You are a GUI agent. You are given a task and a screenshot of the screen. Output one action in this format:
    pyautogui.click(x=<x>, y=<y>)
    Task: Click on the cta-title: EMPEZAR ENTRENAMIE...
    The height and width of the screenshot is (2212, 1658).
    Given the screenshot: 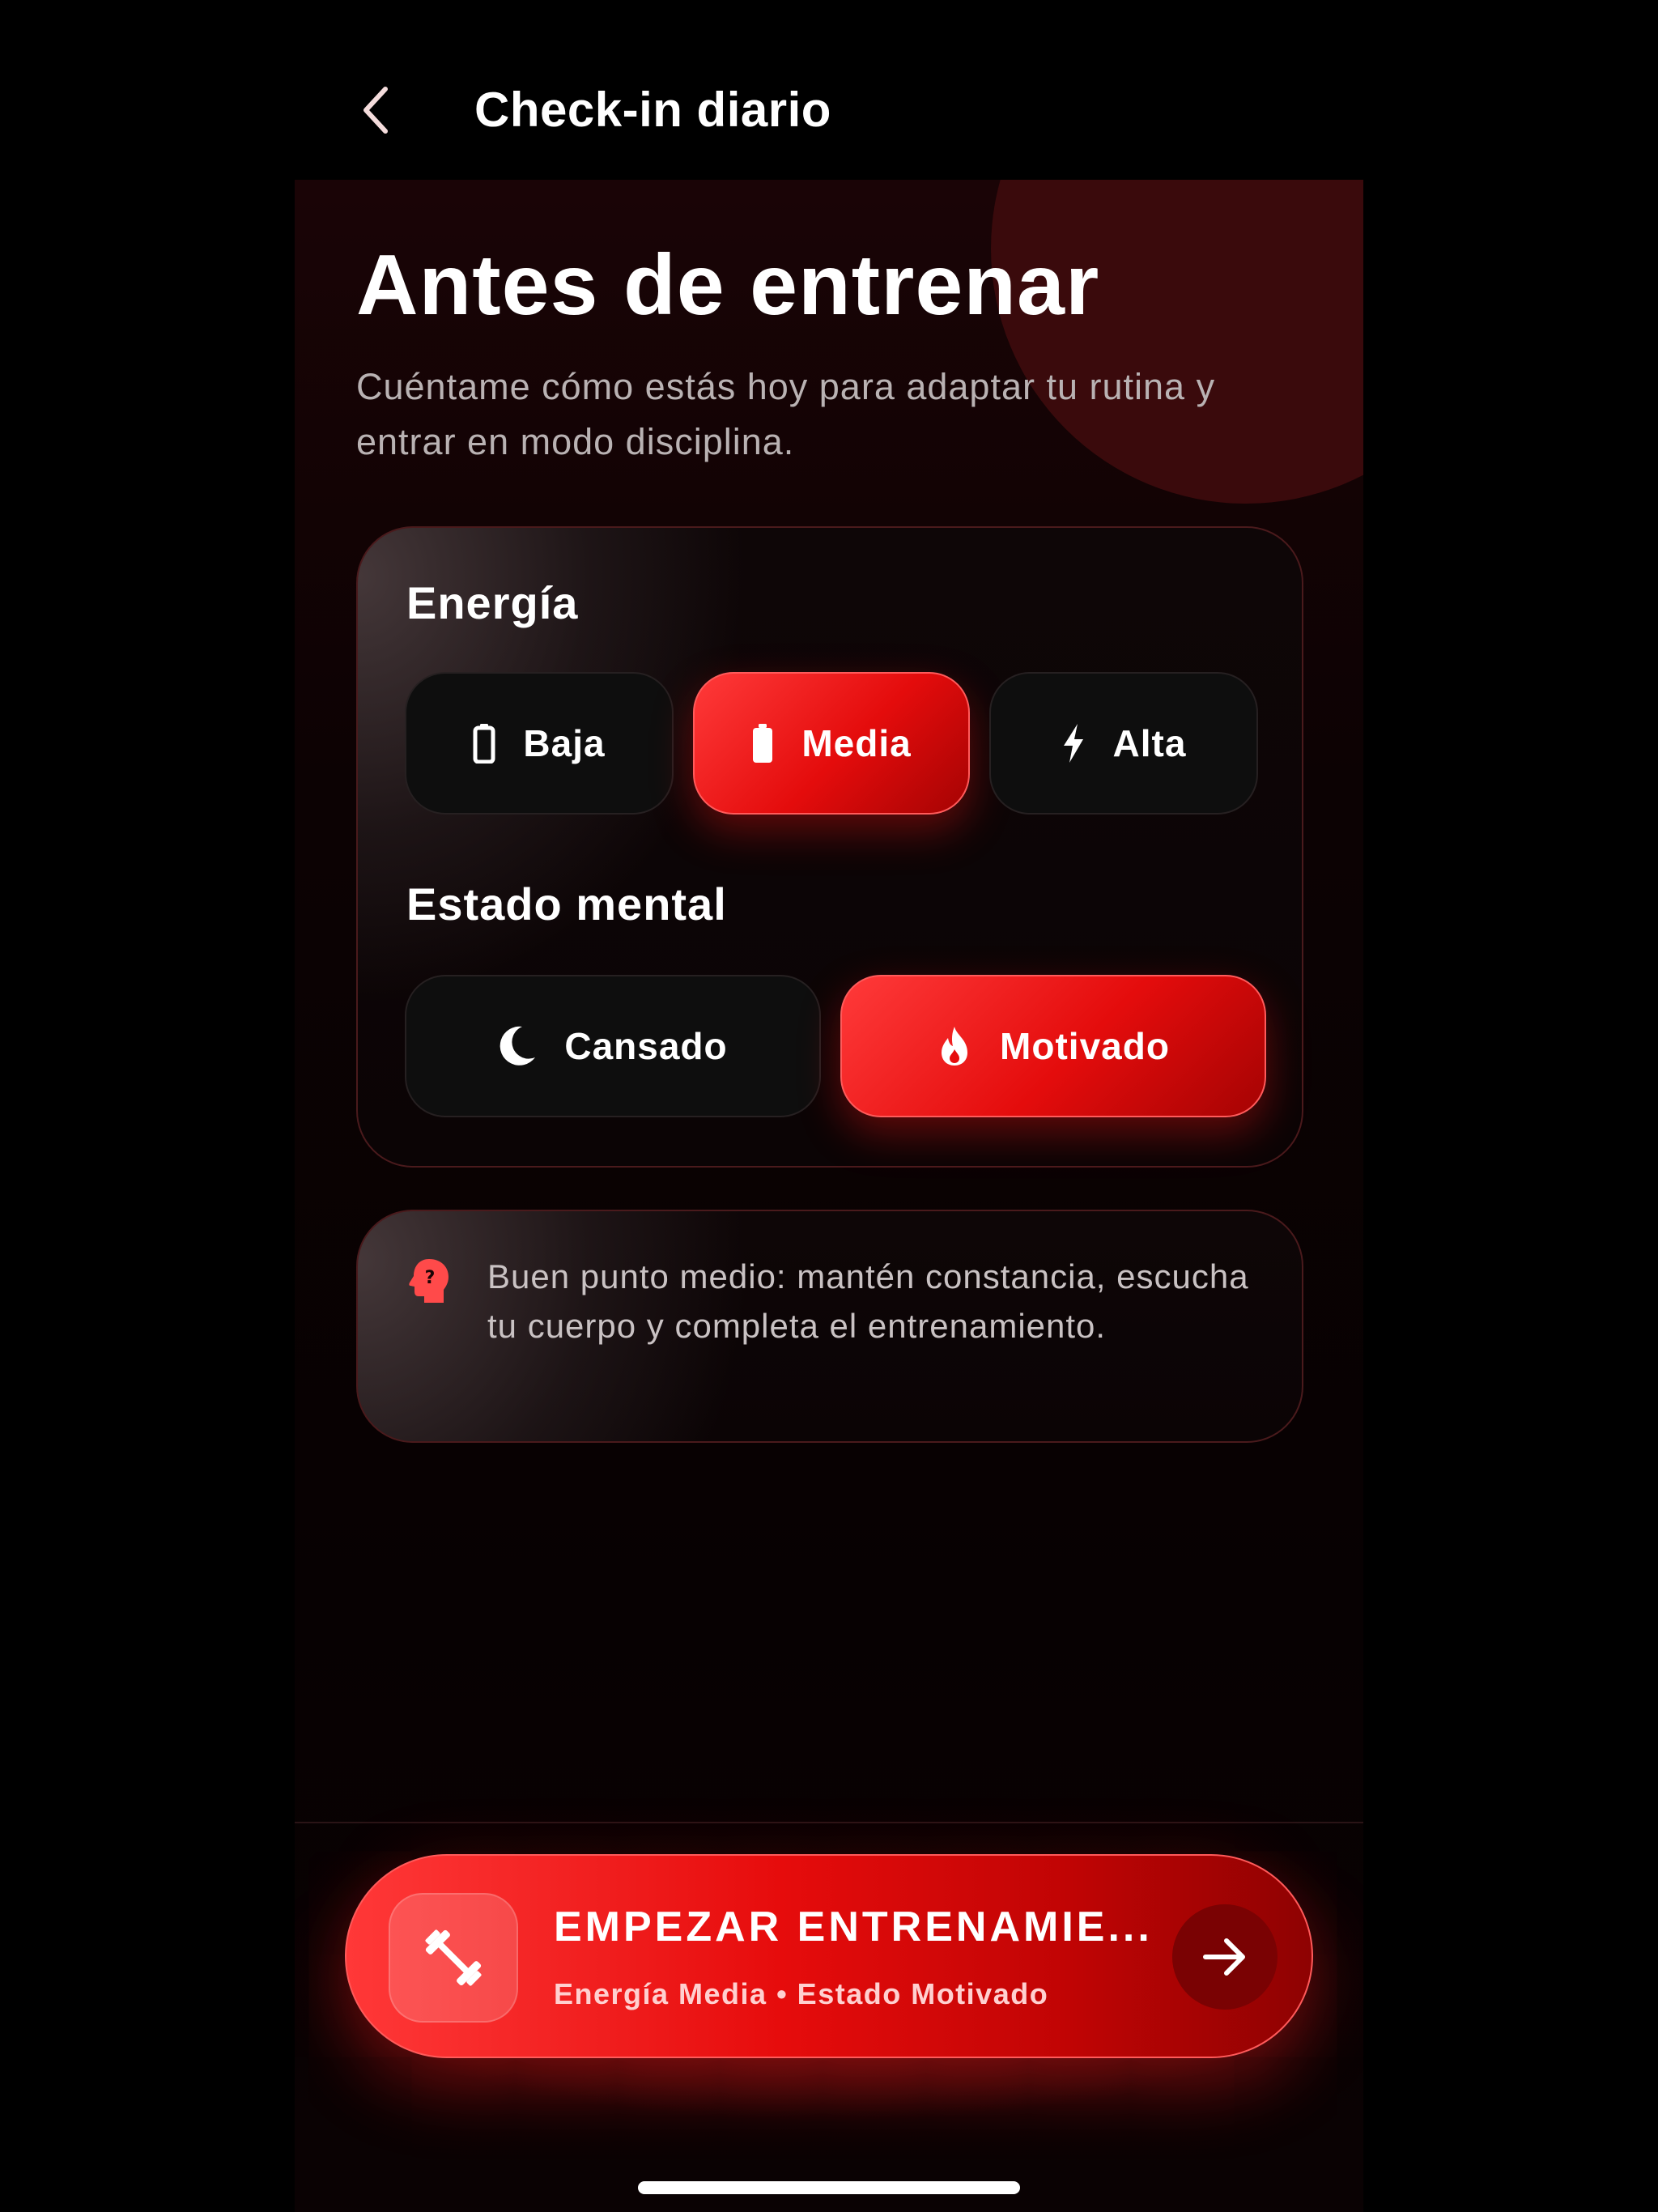 What is the action you would take?
    pyautogui.click(x=853, y=1927)
    